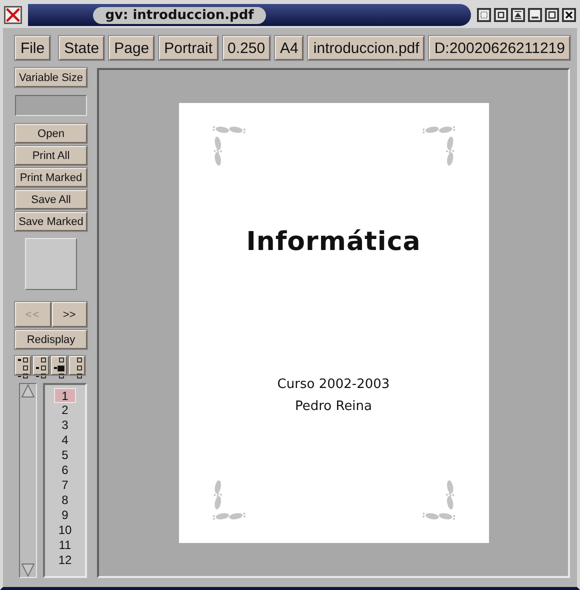 The image size is (580, 590). Describe the element at coordinates (51, 264) in the screenshot. I see `page-preview-panel` at that location.